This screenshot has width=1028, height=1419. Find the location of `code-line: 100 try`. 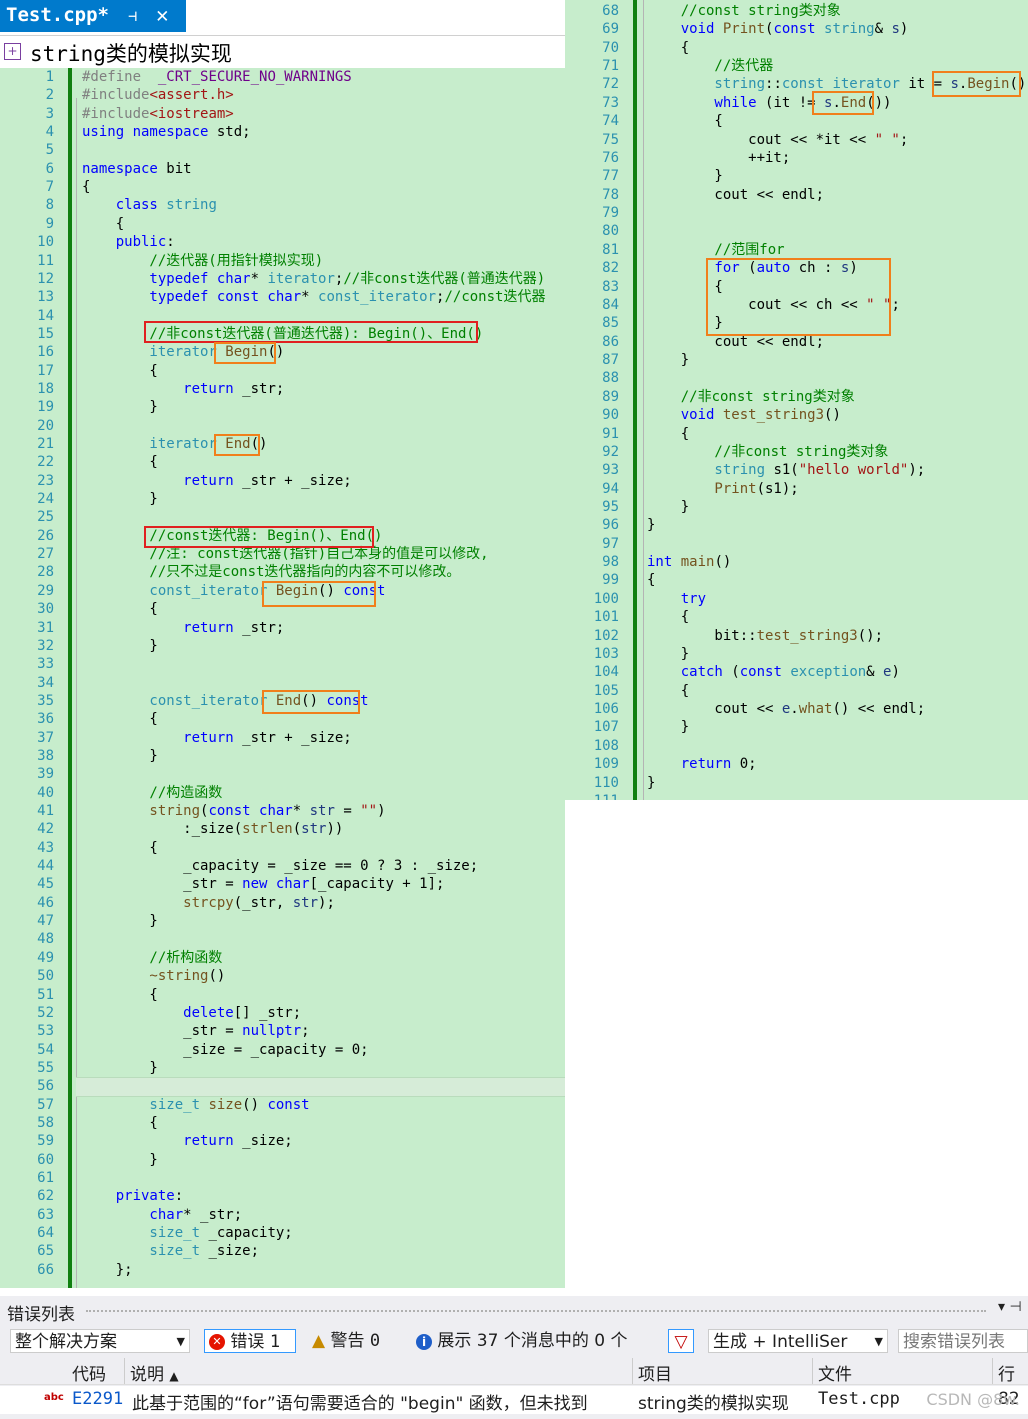

code-line: 100 try is located at coordinates (796, 599).